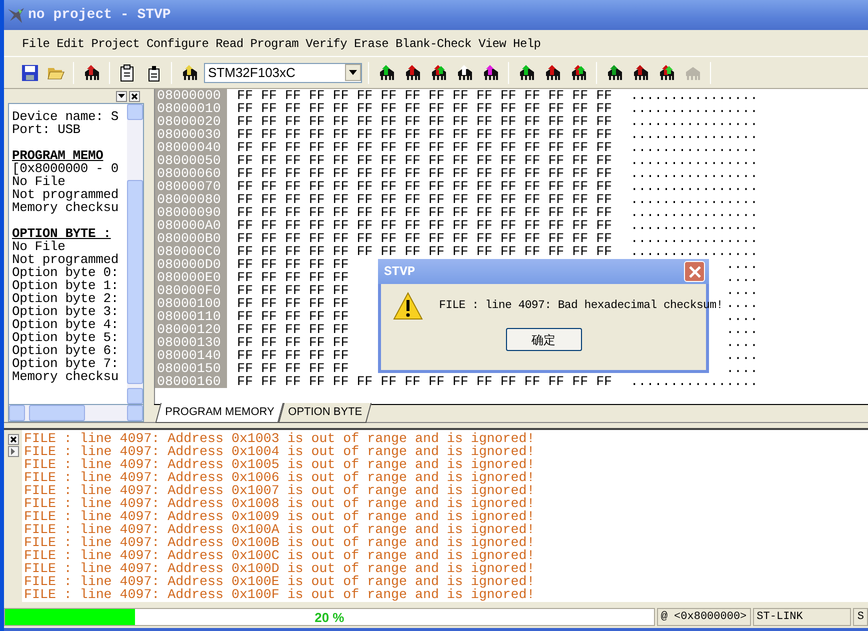  What do you see at coordinates (191, 173) in the screenshot?
I see `address-cell: 08000060` at bounding box center [191, 173].